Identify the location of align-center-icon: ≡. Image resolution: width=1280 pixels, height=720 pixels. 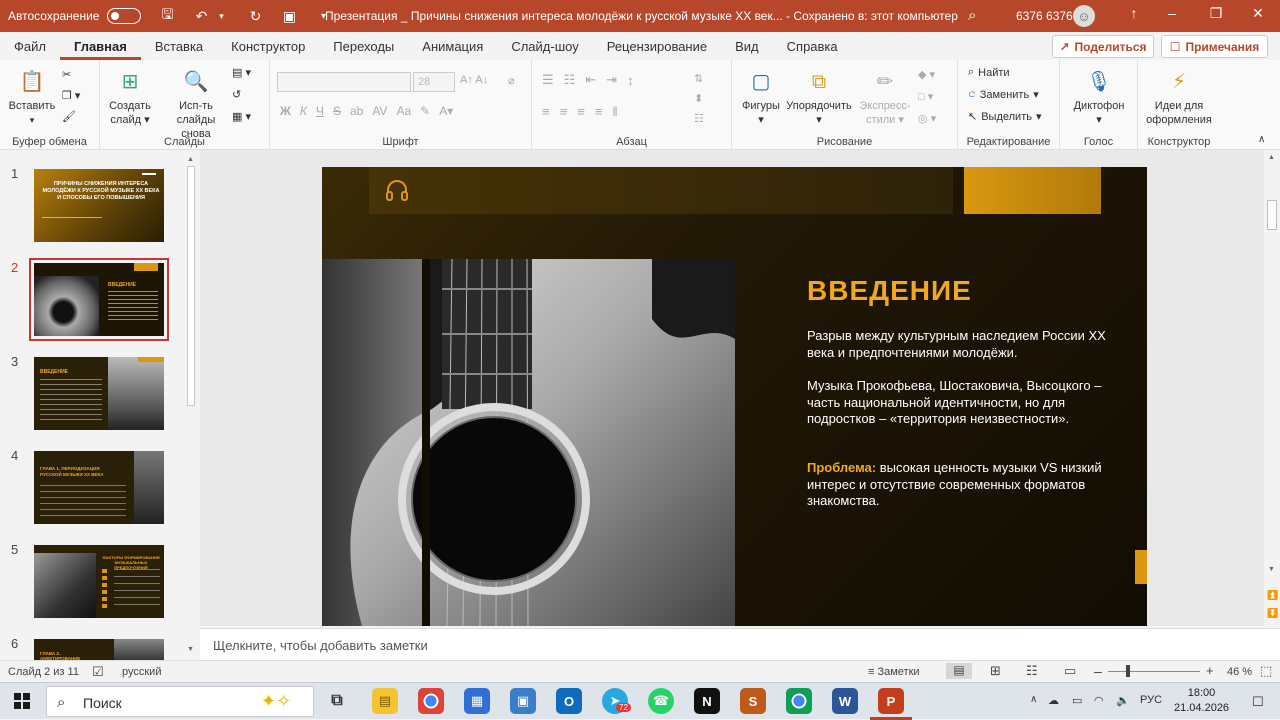
(564, 111).